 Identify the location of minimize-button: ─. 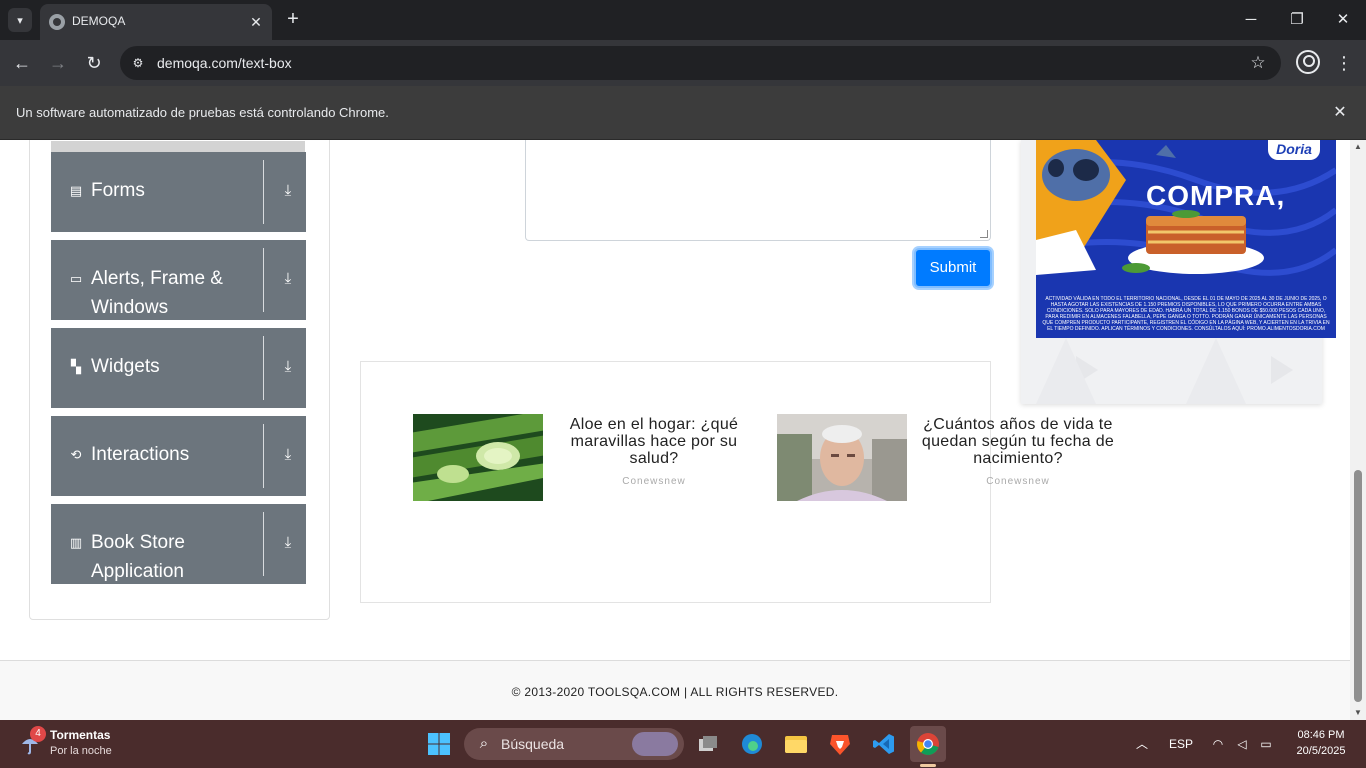
(1251, 20).